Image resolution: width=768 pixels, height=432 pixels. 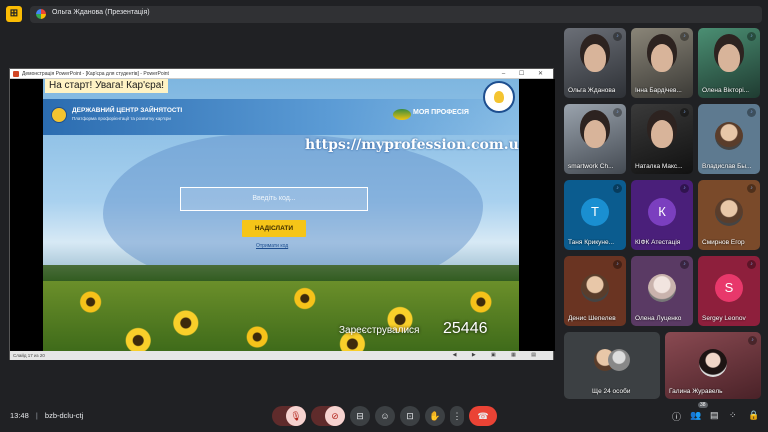 I want to click on participant-tile: ♪ Денис Шепелев, so click(x=595, y=291).